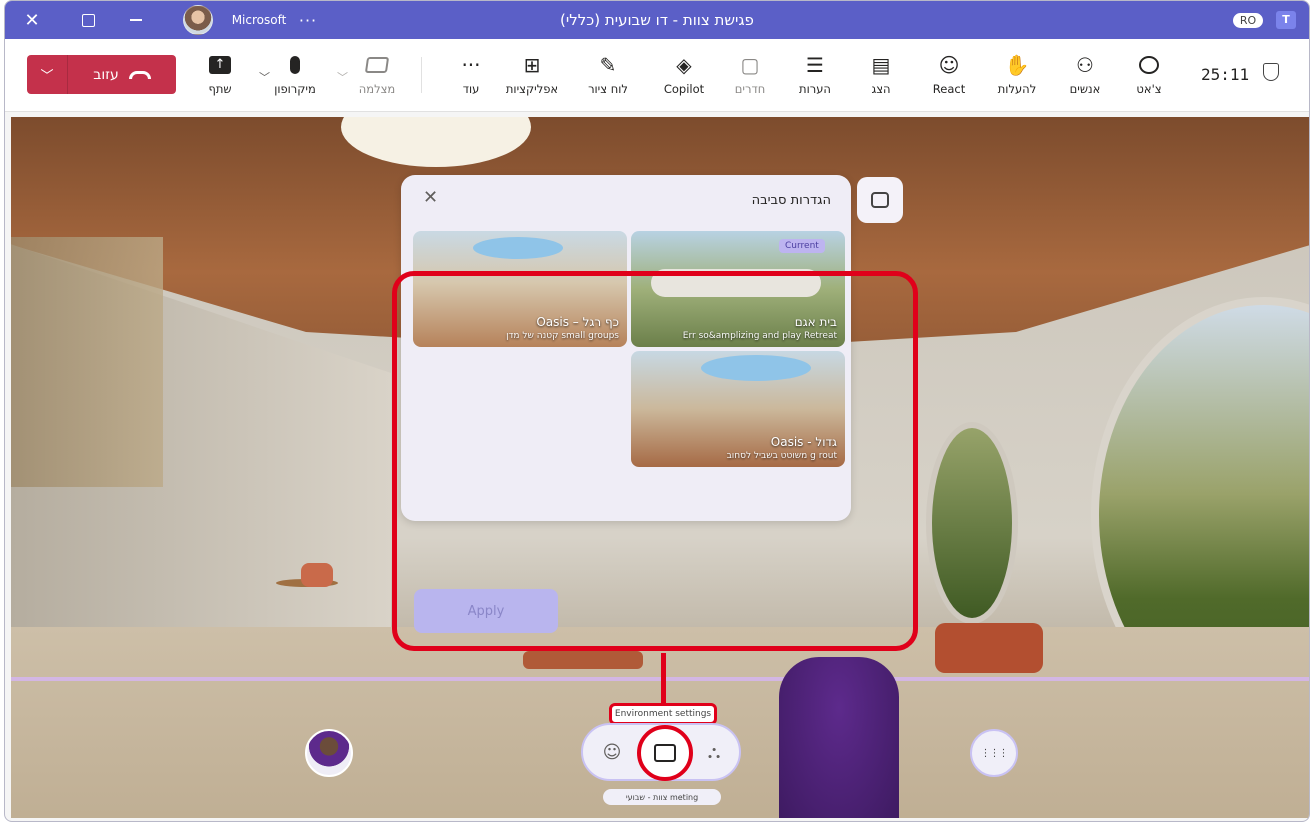 The width and height of the screenshot is (1314, 826). What do you see at coordinates (750, 65) in the screenshot?
I see `rooms-icon: ▢` at bounding box center [750, 65].